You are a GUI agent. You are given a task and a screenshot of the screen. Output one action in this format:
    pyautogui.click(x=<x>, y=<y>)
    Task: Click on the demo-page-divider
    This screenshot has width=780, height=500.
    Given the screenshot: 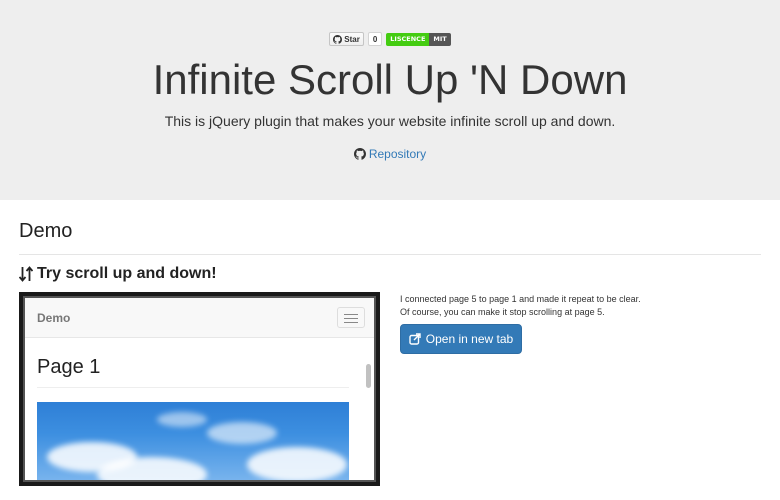 What is the action you would take?
    pyautogui.click(x=193, y=387)
    